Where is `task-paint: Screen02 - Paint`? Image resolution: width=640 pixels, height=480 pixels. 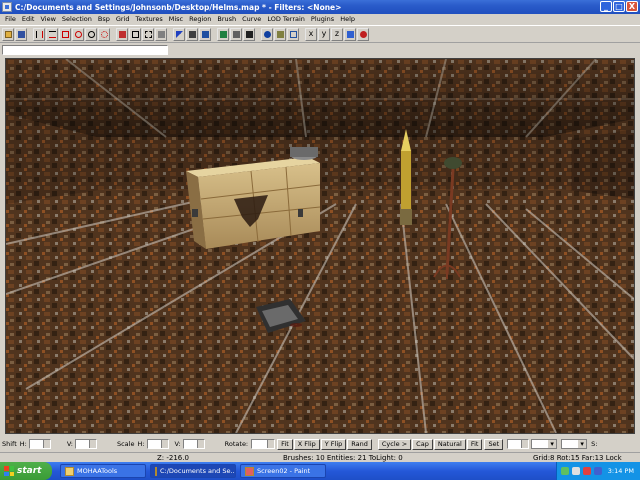 task-paint: Screen02 - Paint is located at coordinates (283, 471).